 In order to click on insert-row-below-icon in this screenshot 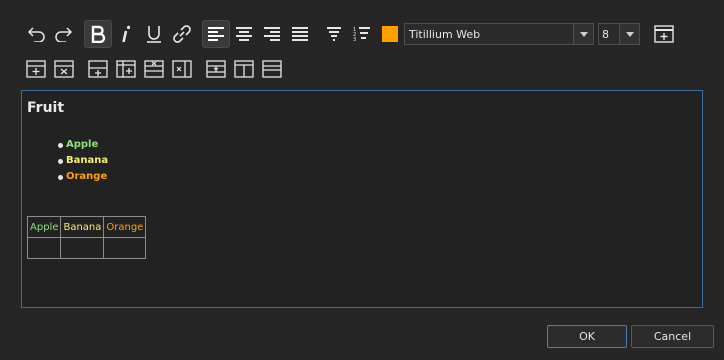, I will do `click(98, 69)`.